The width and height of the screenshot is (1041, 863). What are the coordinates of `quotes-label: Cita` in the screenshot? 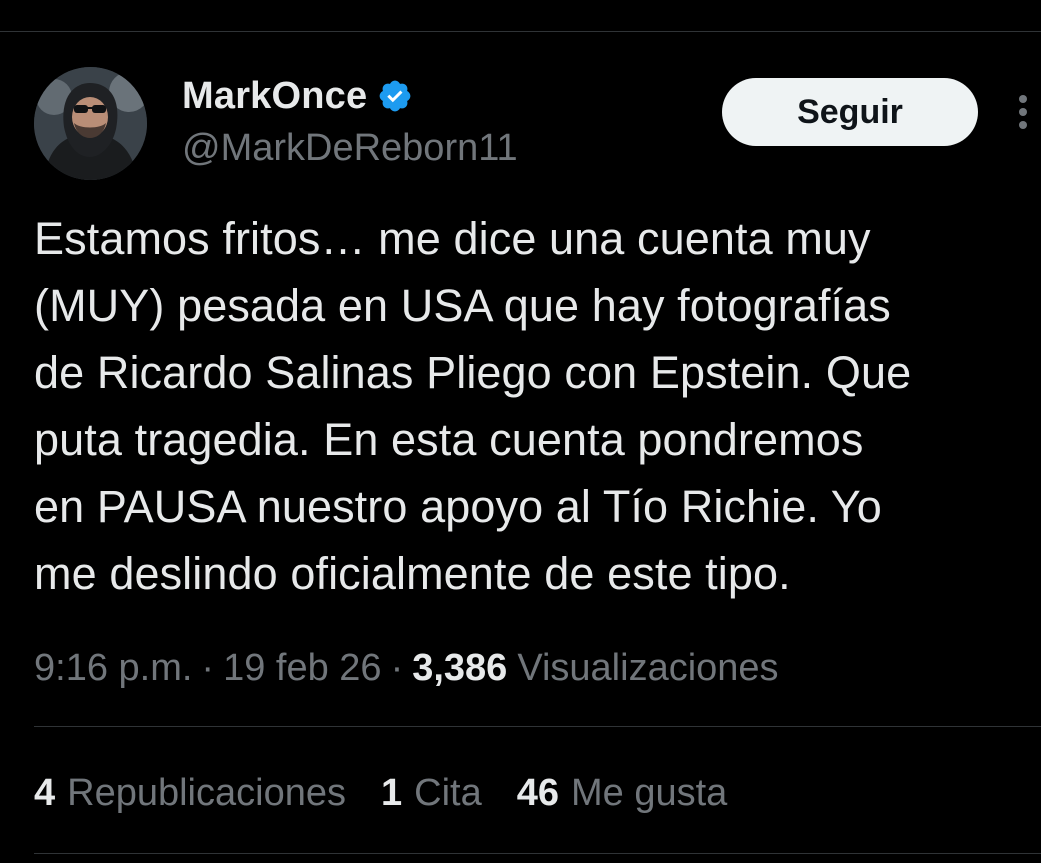 It's located at (448, 792).